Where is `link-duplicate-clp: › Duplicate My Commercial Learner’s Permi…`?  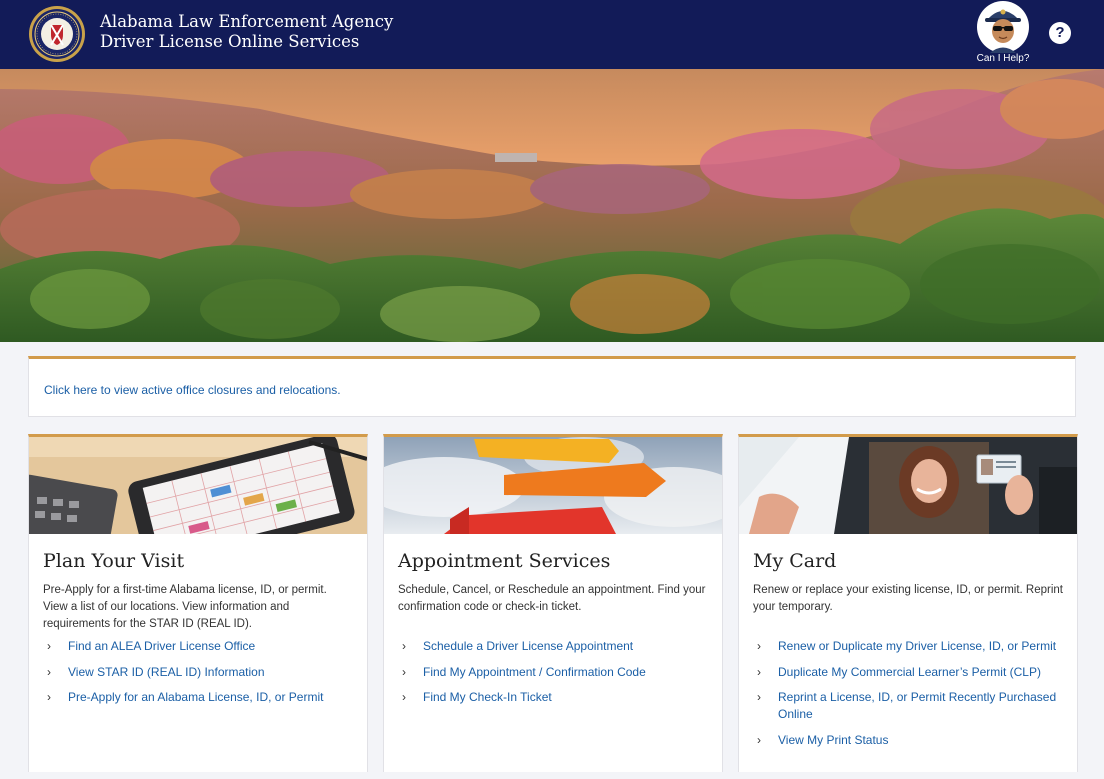
link-duplicate-clp: › Duplicate My Commercial Learner’s Permi… is located at coordinates (912, 672).